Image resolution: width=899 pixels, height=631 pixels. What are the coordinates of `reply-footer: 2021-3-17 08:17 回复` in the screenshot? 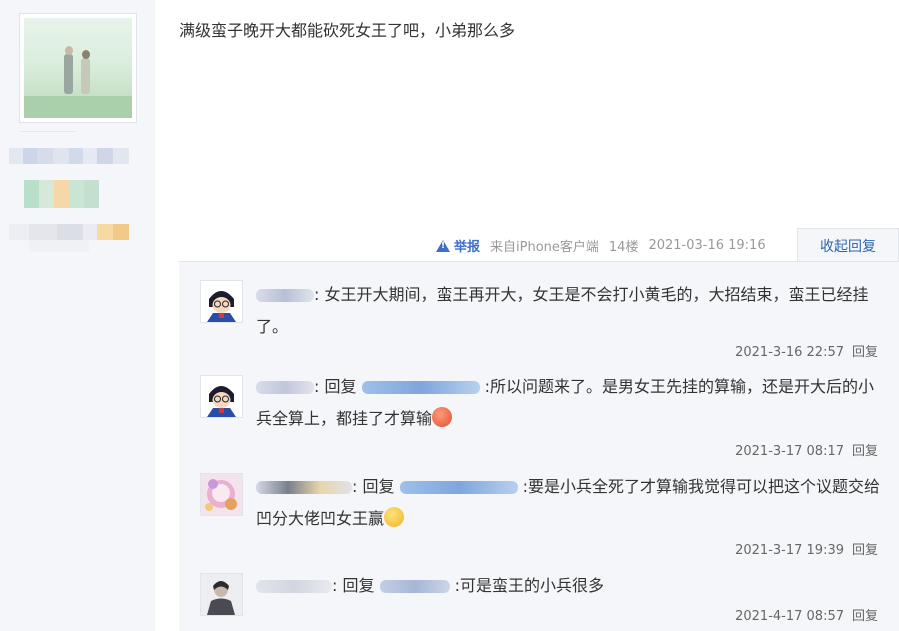 It's located at (806, 449).